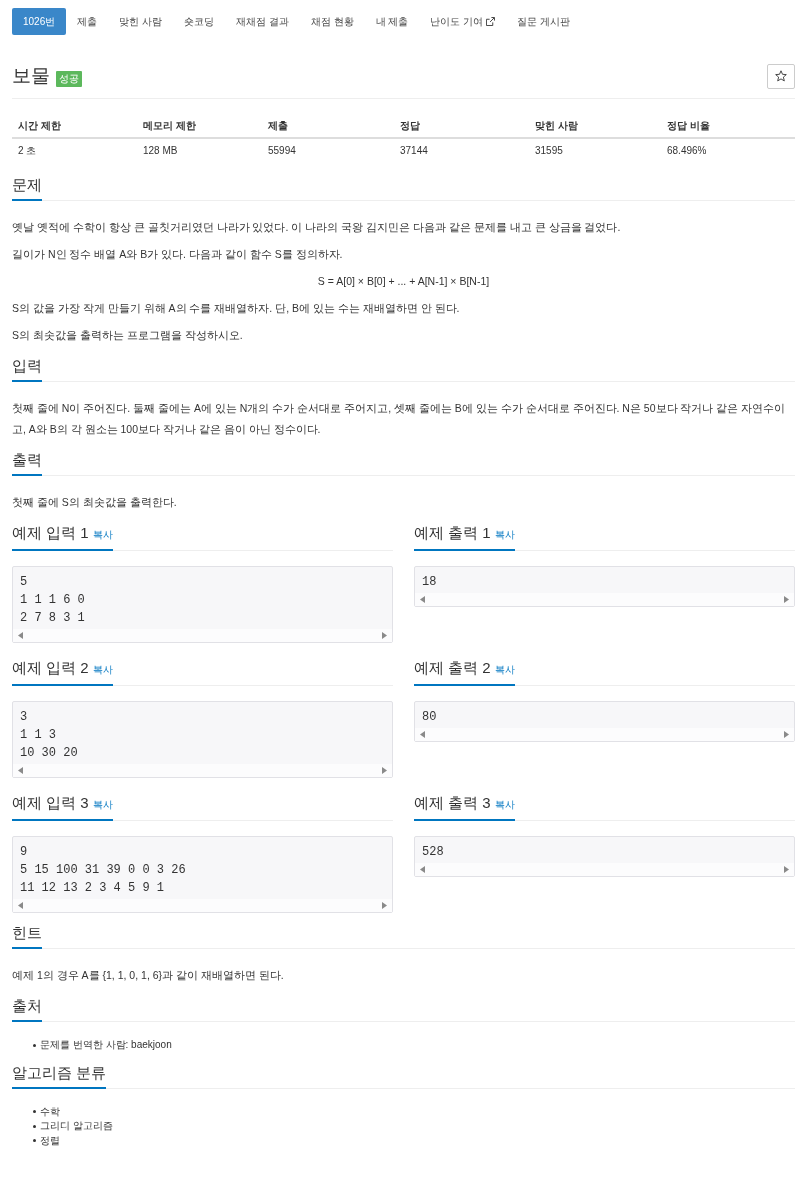 This screenshot has width=800, height=1192. I want to click on table-cell: 55994, so click(328, 150).